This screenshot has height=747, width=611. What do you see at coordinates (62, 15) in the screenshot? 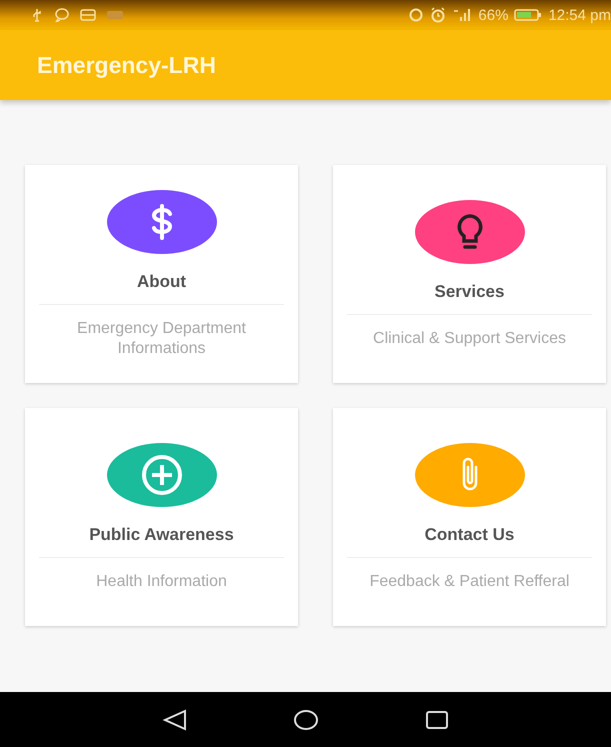
I see `chat-icon` at bounding box center [62, 15].